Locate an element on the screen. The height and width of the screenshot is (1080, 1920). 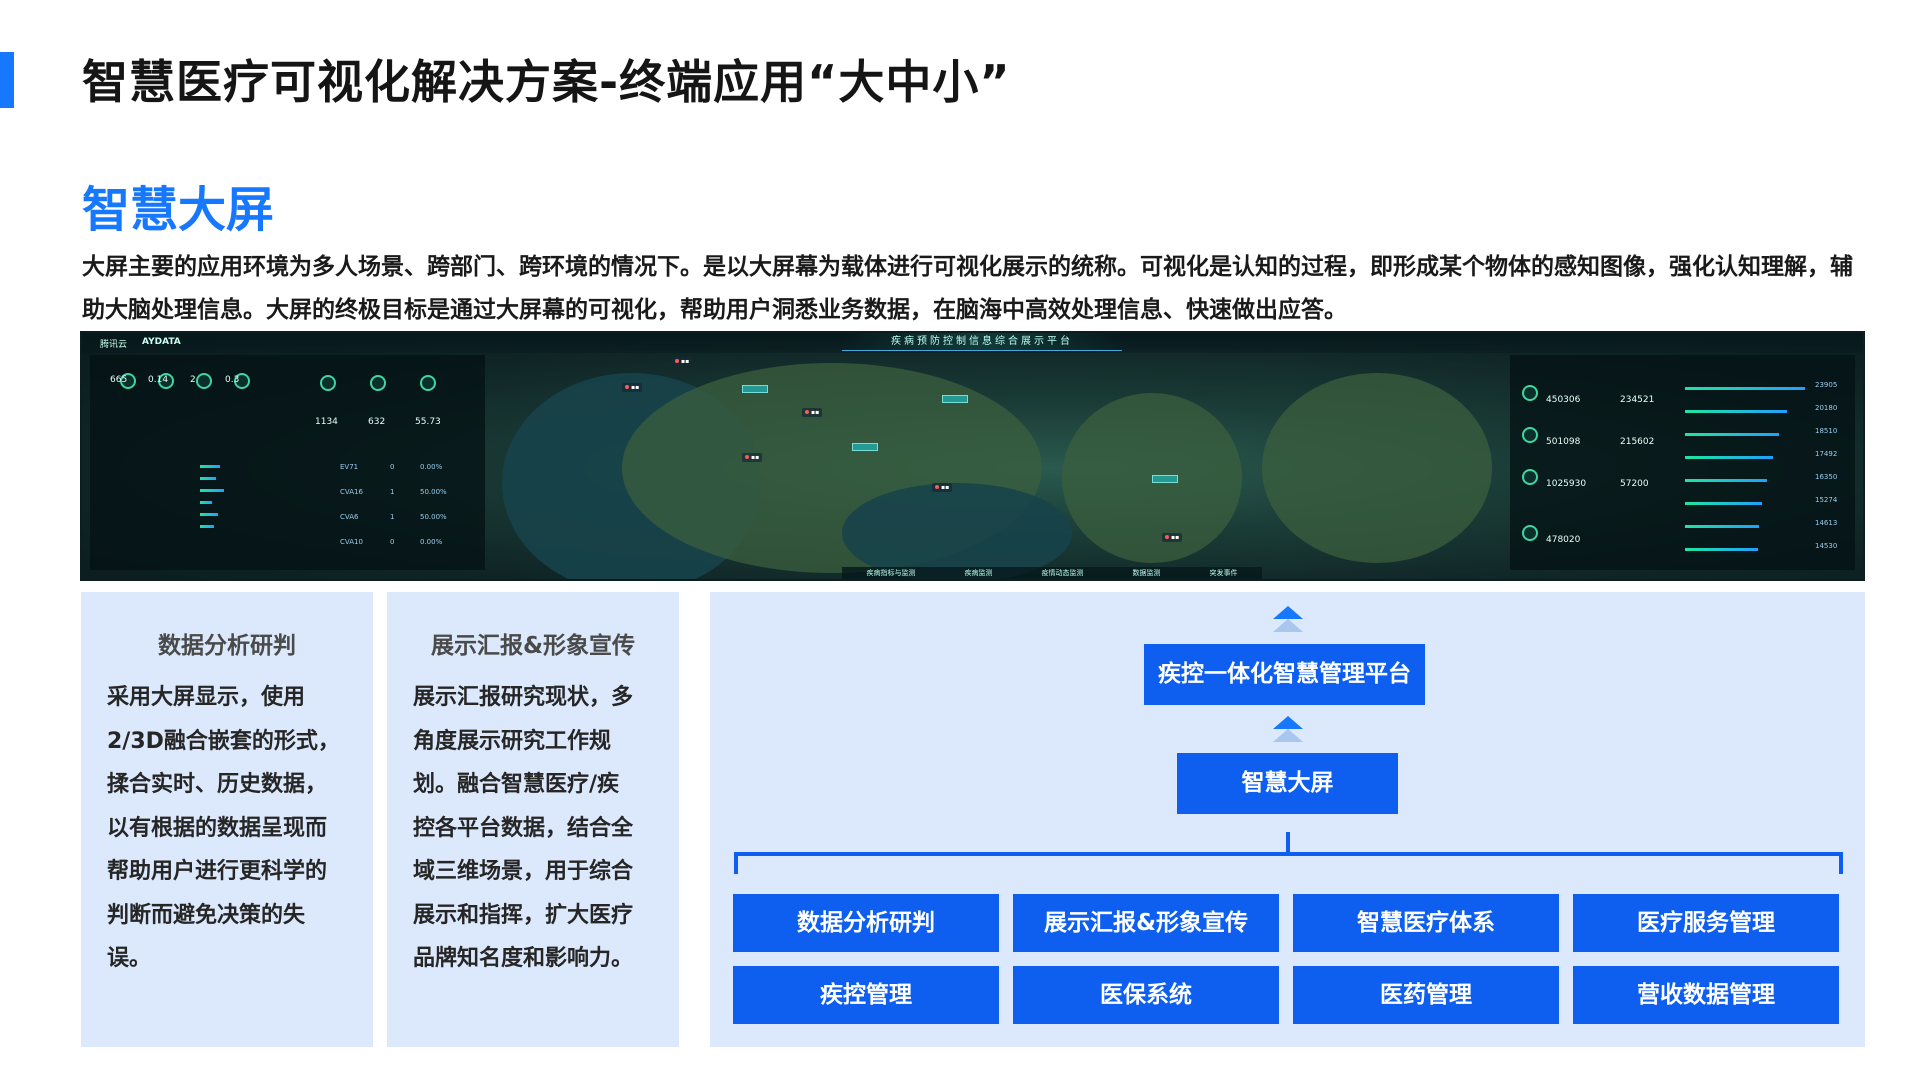
dashboard-nav-item: 数据监测 is located at coordinates (1146, 573).